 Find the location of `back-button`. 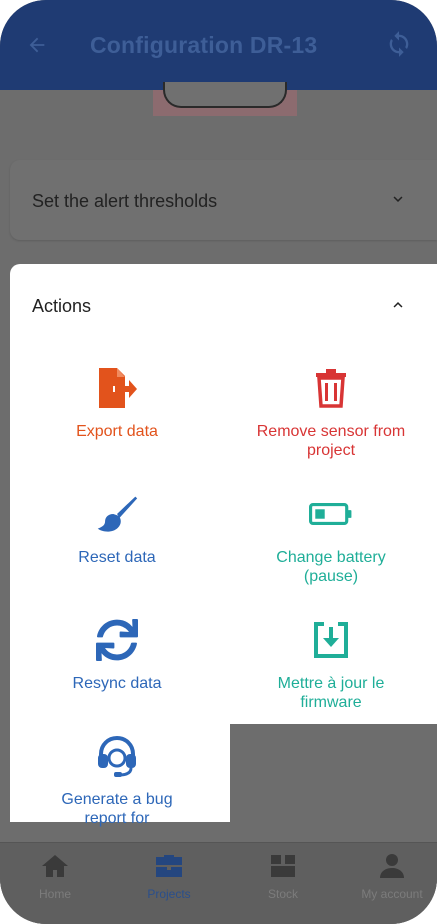

back-button is located at coordinates (37, 45).